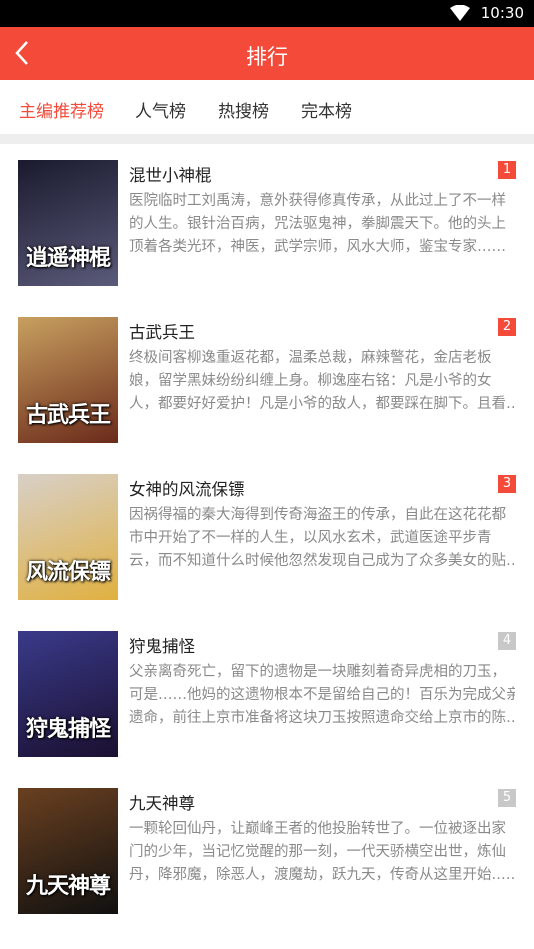  I want to click on book-title: 九天神尊, so click(162, 802).